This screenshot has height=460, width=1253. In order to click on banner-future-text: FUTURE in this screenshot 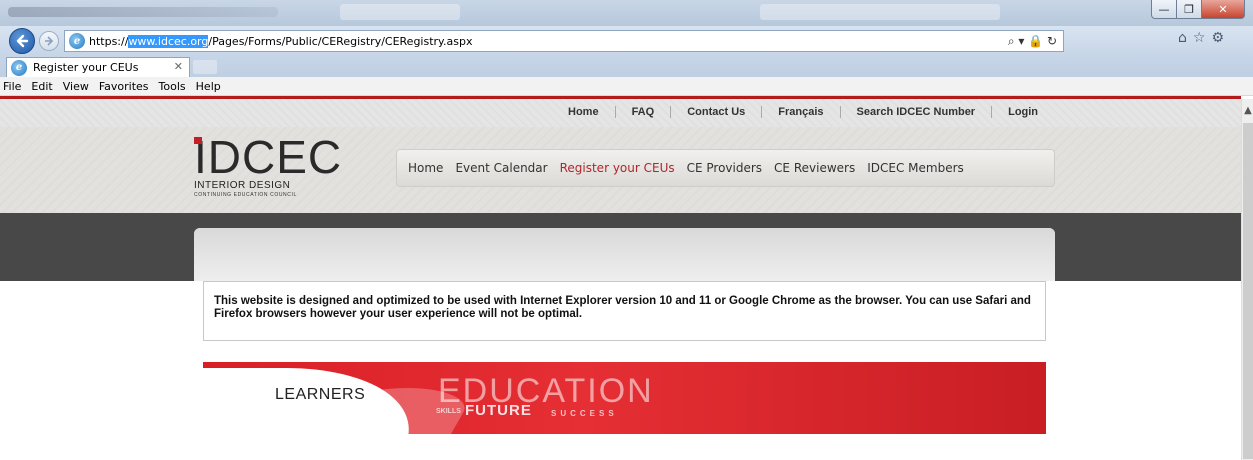, I will do `click(498, 410)`.